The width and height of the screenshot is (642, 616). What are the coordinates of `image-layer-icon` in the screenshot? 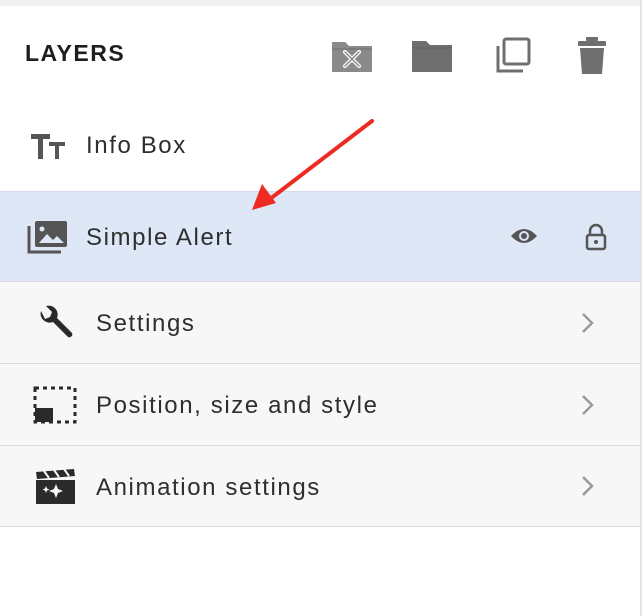 It's located at (48, 237).